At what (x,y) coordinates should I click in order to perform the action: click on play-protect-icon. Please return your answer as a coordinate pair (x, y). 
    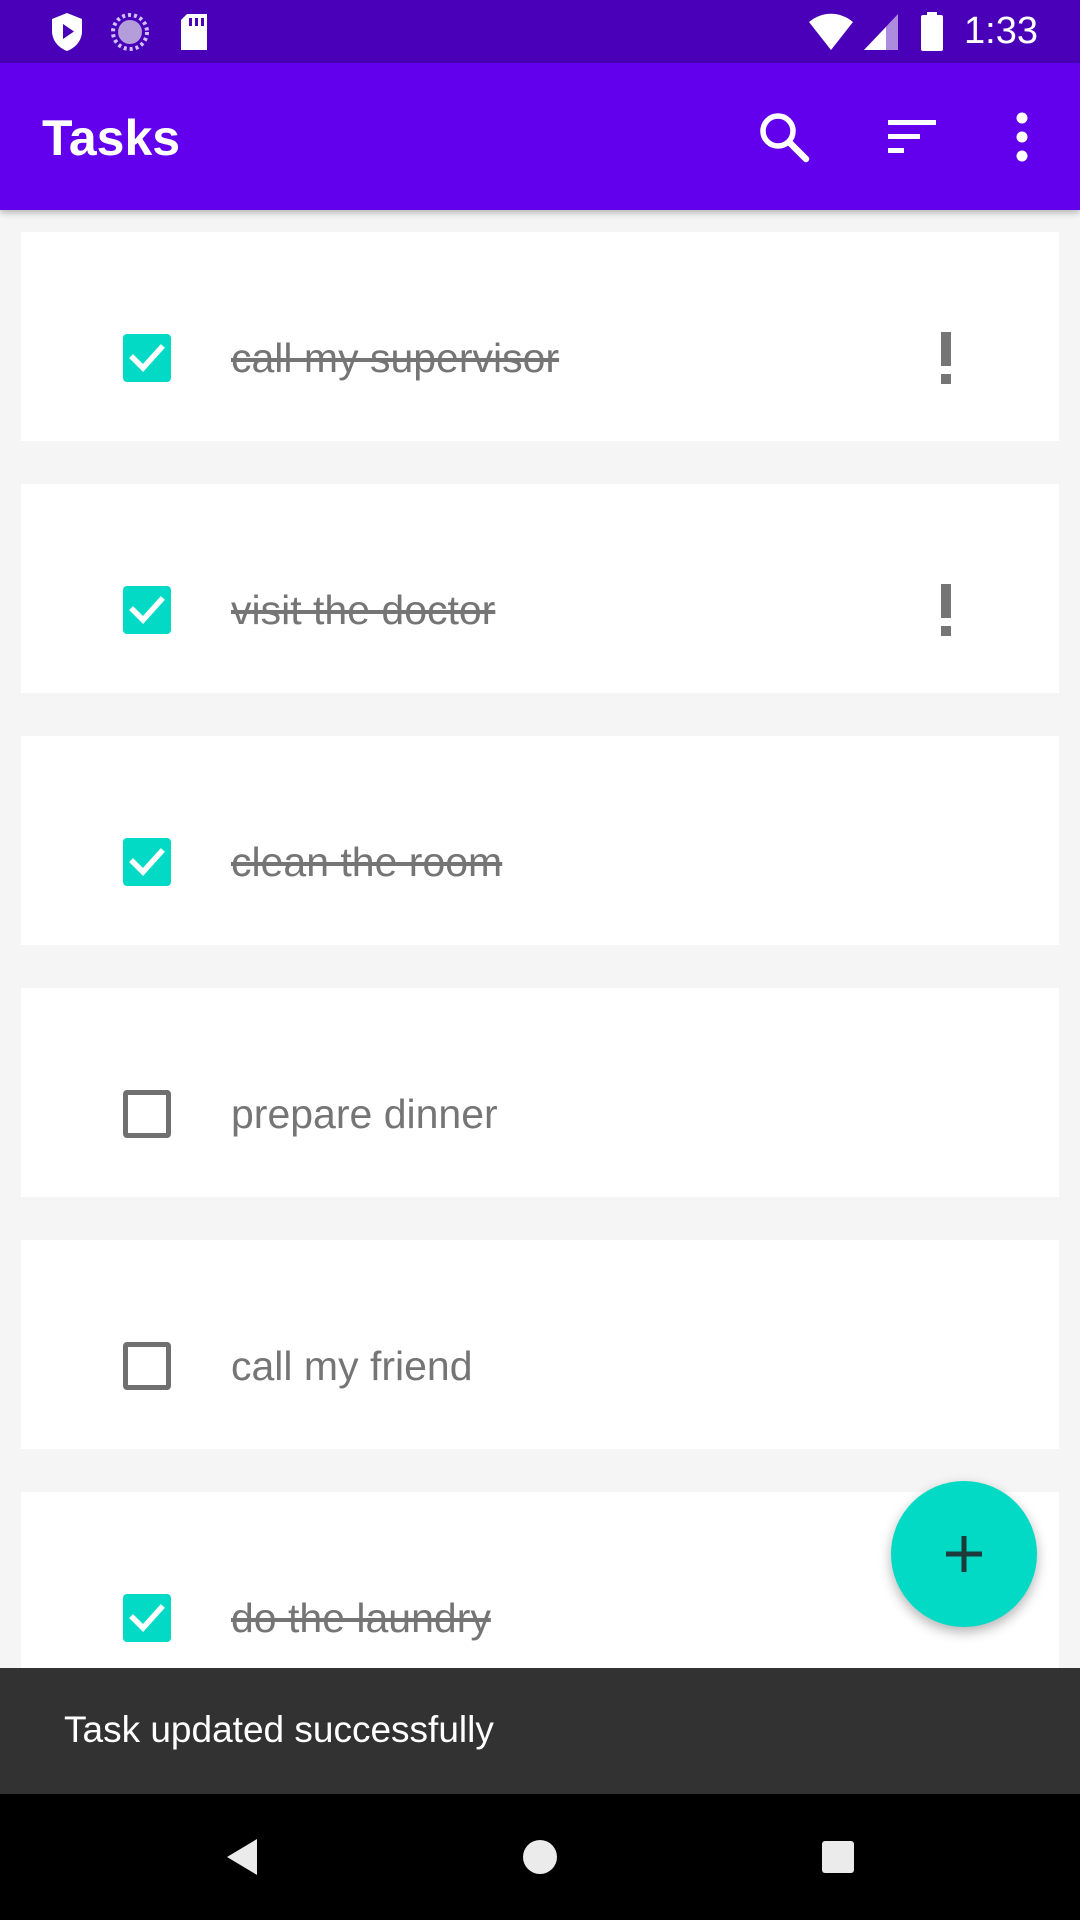
    Looking at the image, I should click on (67, 32).